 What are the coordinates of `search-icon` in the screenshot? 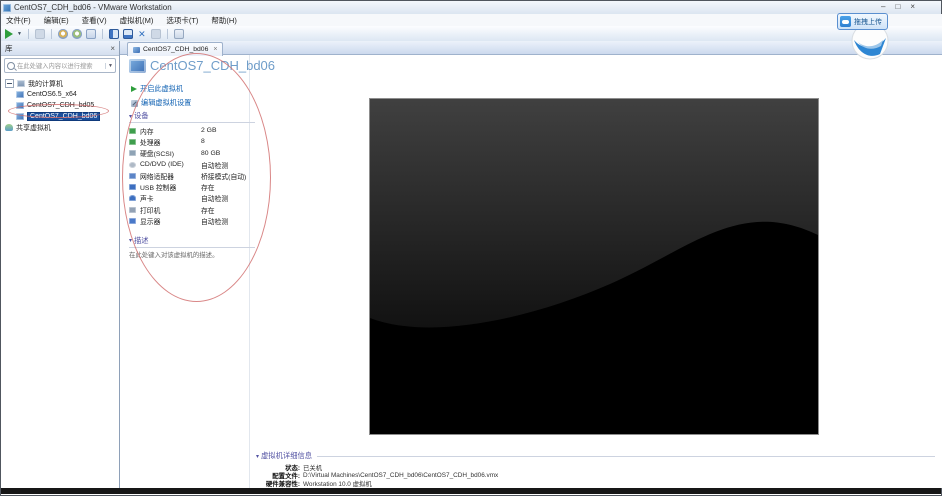 It's located at (11, 65).